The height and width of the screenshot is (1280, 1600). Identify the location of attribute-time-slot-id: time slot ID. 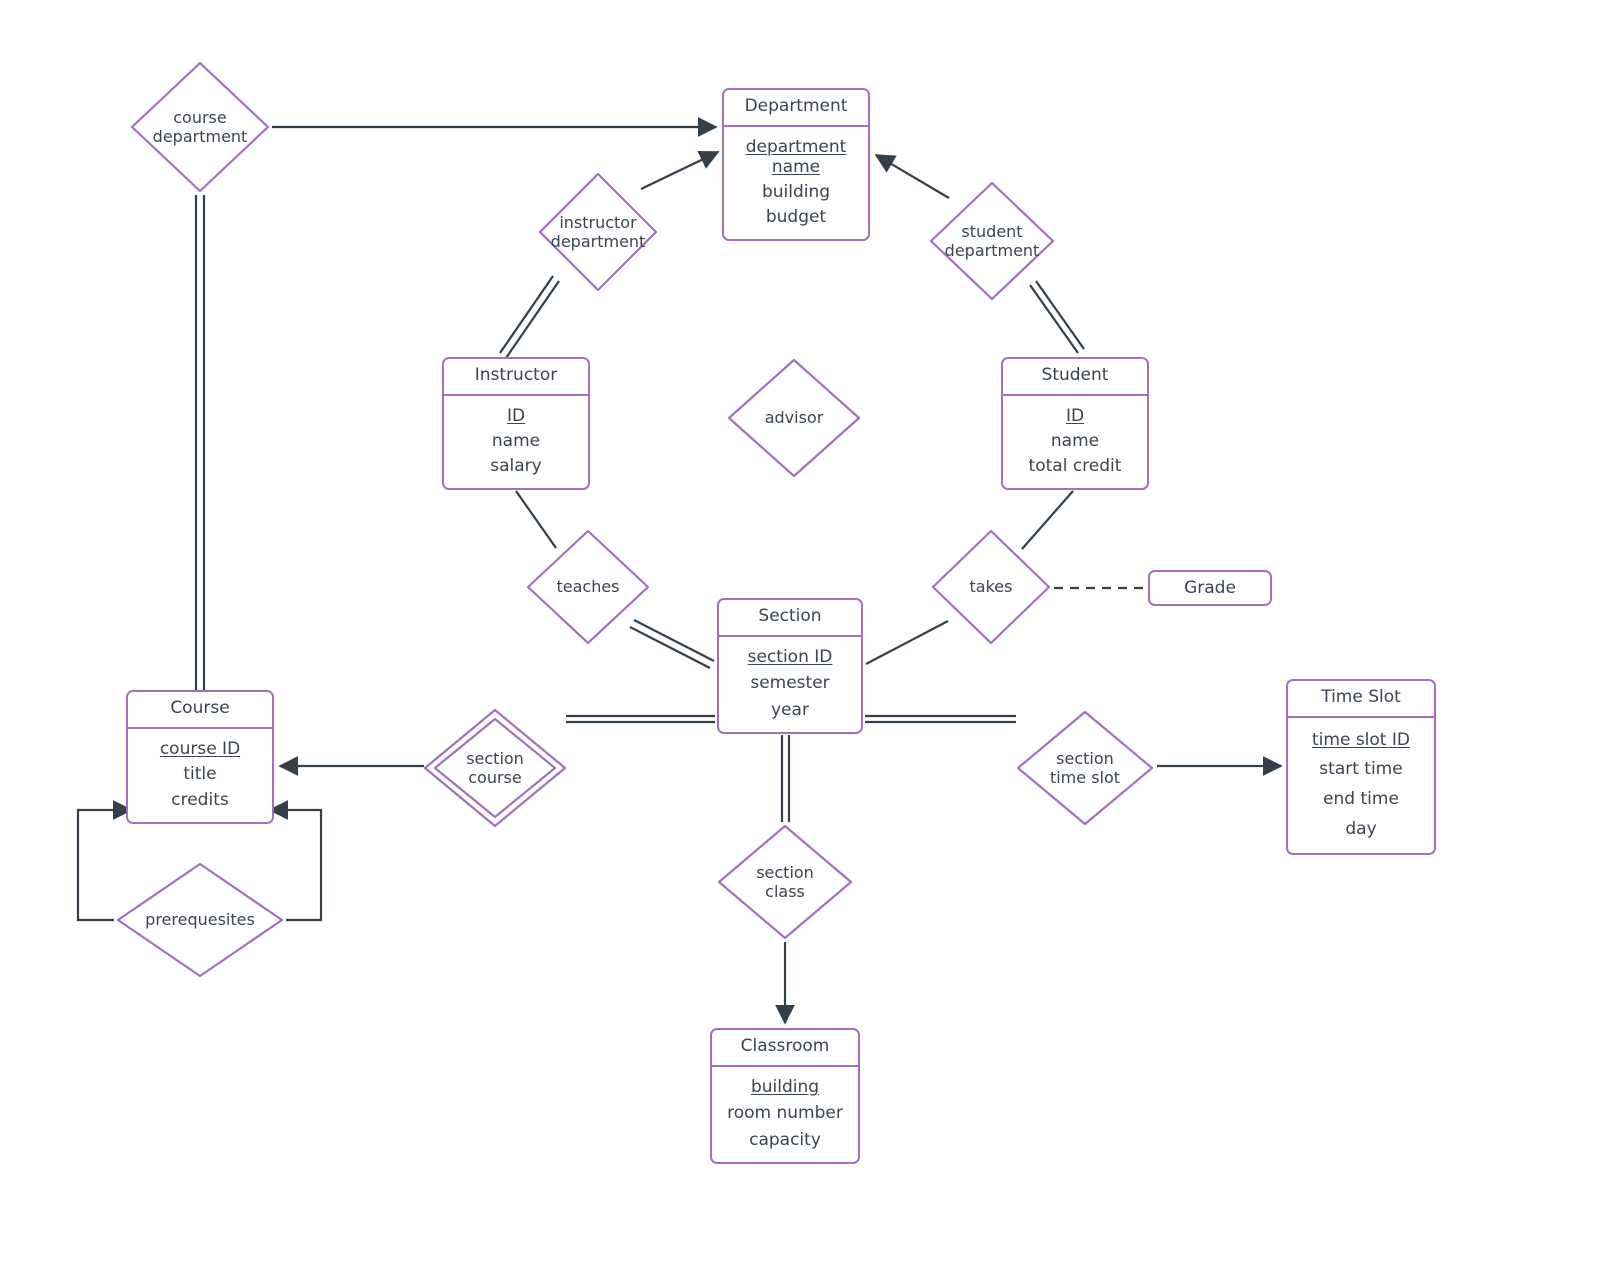
(1361, 739).